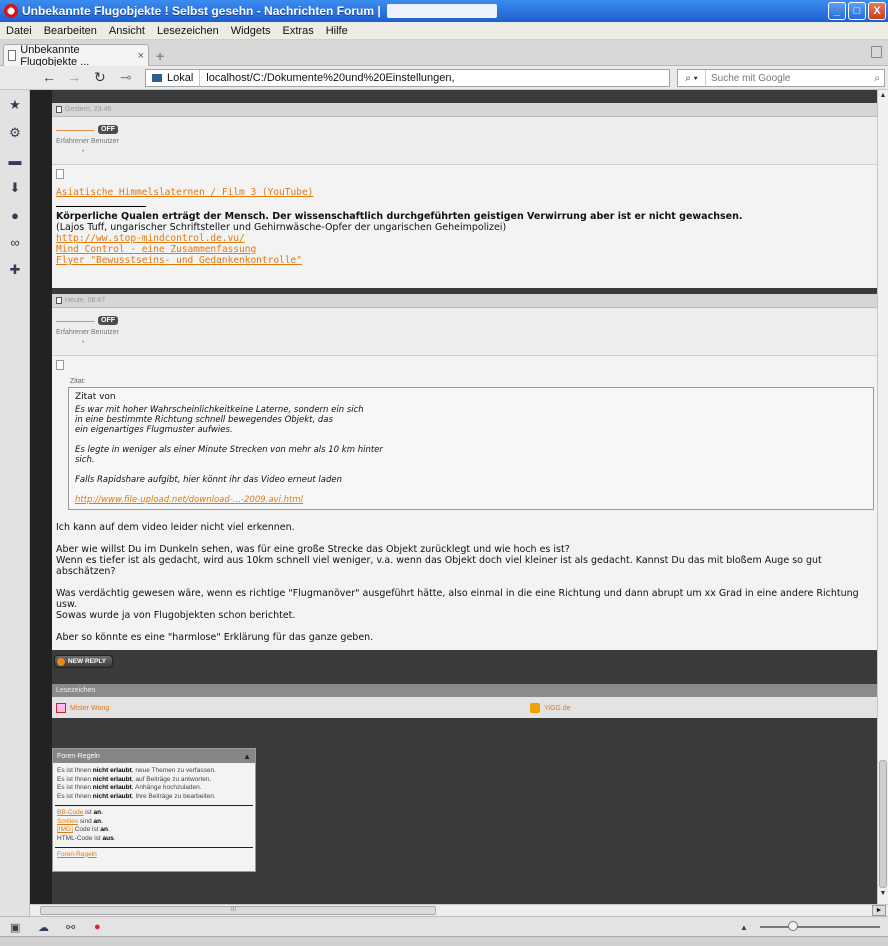  Describe the element at coordinates (15, 161) in the screenshot. I see `note-icon: ▬` at that location.